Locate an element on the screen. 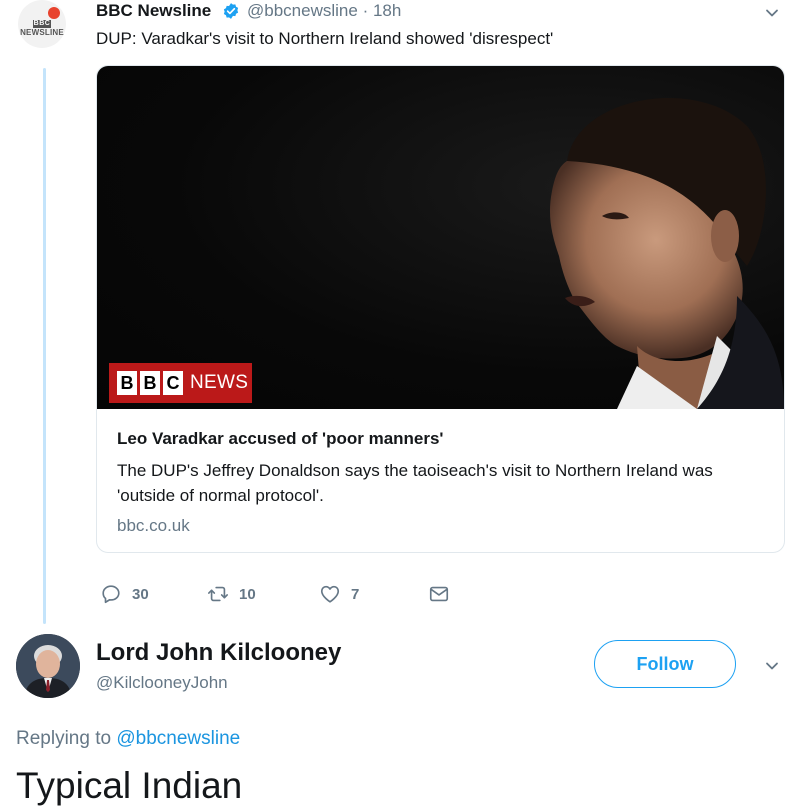 The height and width of the screenshot is (812, 785). retweet-icon is located at coordinates (218, 594).